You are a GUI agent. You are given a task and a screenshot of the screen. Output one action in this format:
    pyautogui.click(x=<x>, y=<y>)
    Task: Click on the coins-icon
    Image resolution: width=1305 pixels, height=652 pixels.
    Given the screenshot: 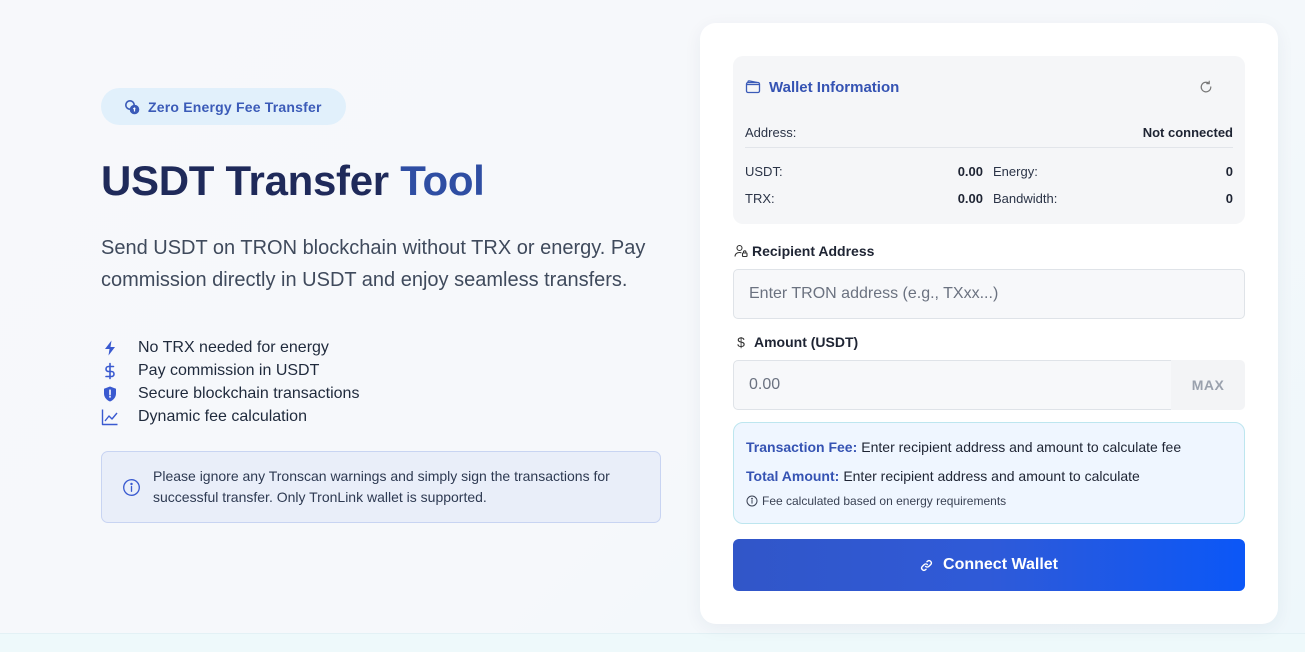 What is the action you would take?
    pyautogui.click(x=132, y=106)
    